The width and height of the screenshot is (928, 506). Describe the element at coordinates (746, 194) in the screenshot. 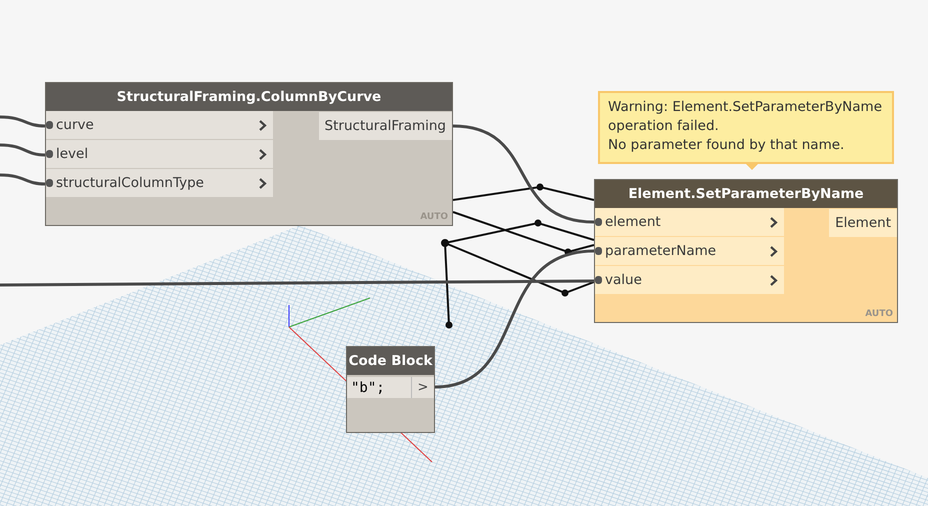

I see `node-title: Element.SetParameterByName` at that location.